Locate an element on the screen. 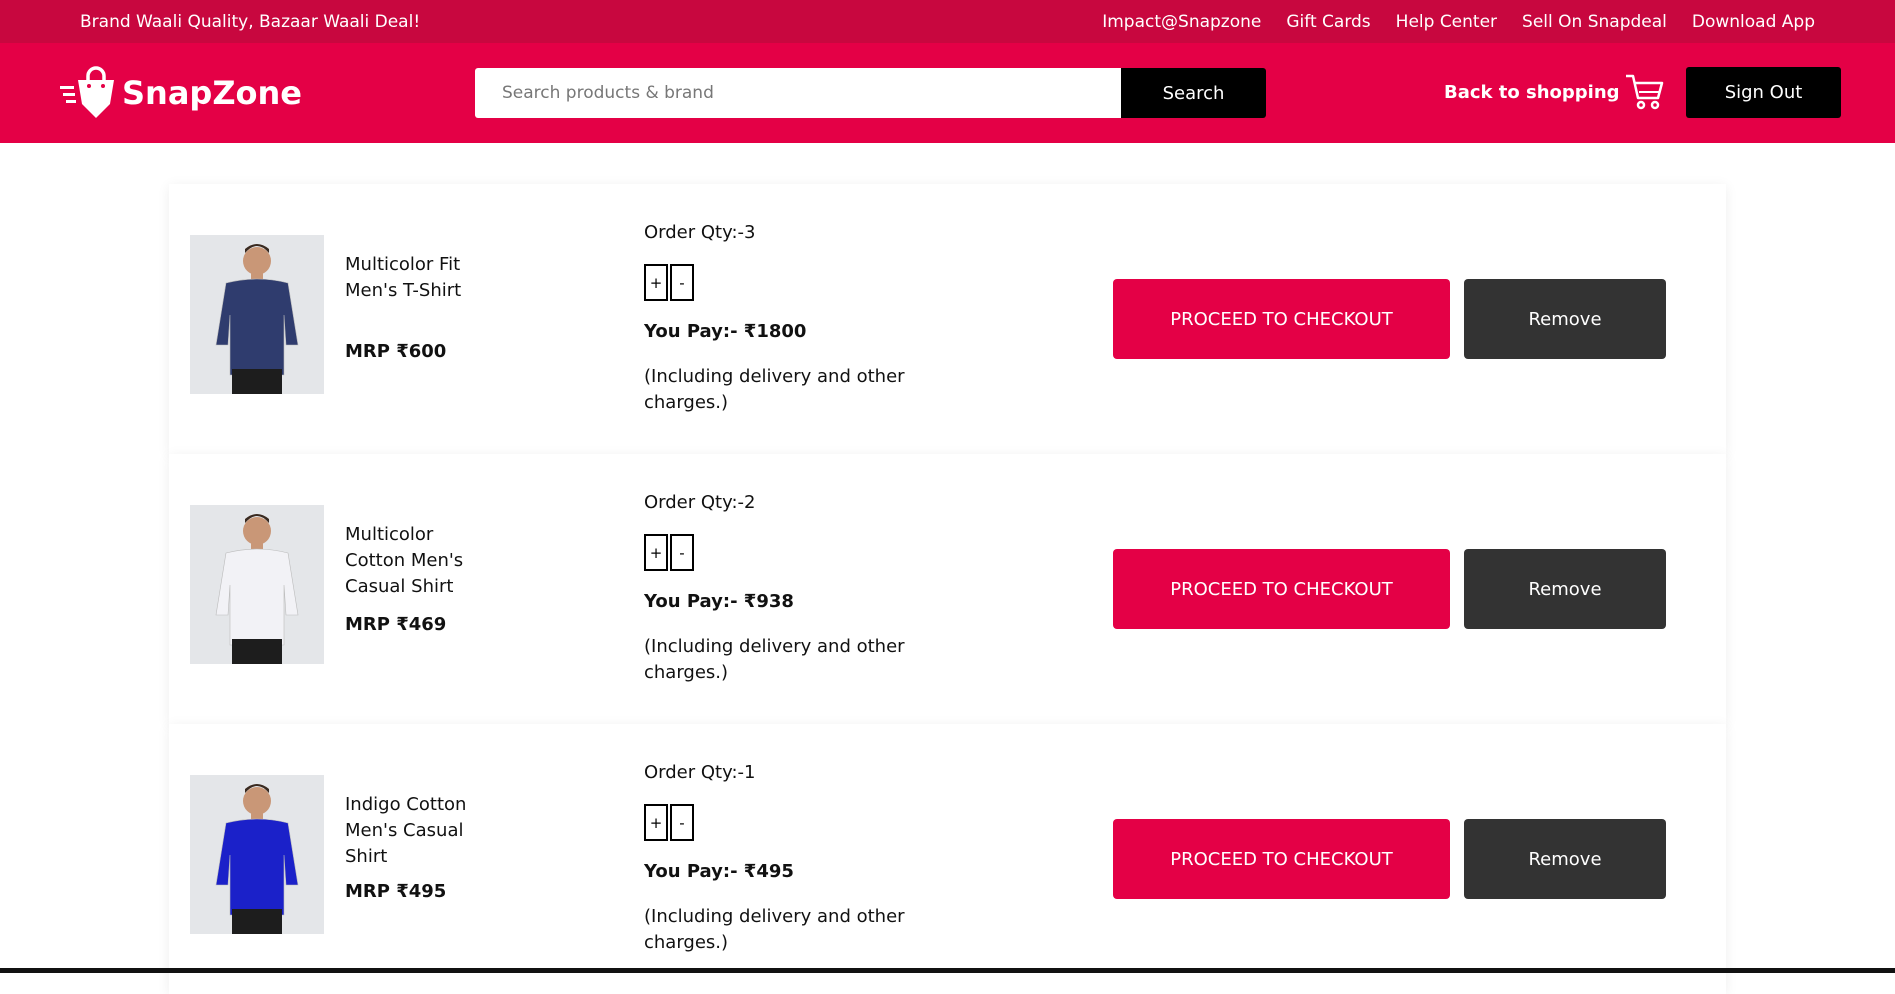 The height and width of the screenshot is (994, 1895). you-pay-amount: You Pay:- ₹495 is located at coordinates (719, 871).